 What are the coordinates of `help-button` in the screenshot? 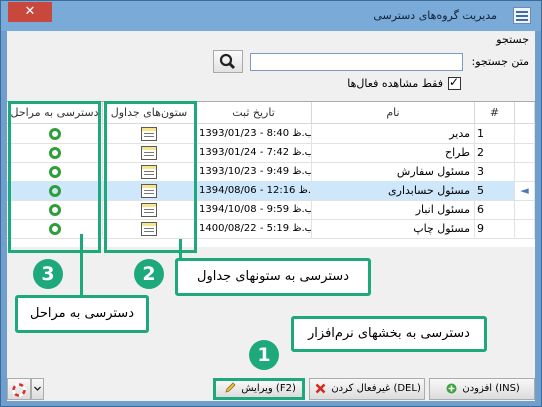 It's located at (19, 389).